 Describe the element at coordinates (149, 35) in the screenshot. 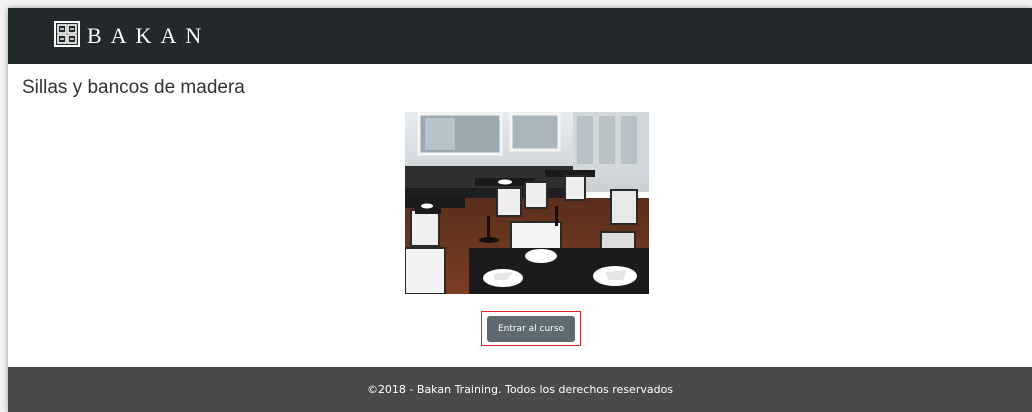

I see `brand-name: BAKAN` at that location.